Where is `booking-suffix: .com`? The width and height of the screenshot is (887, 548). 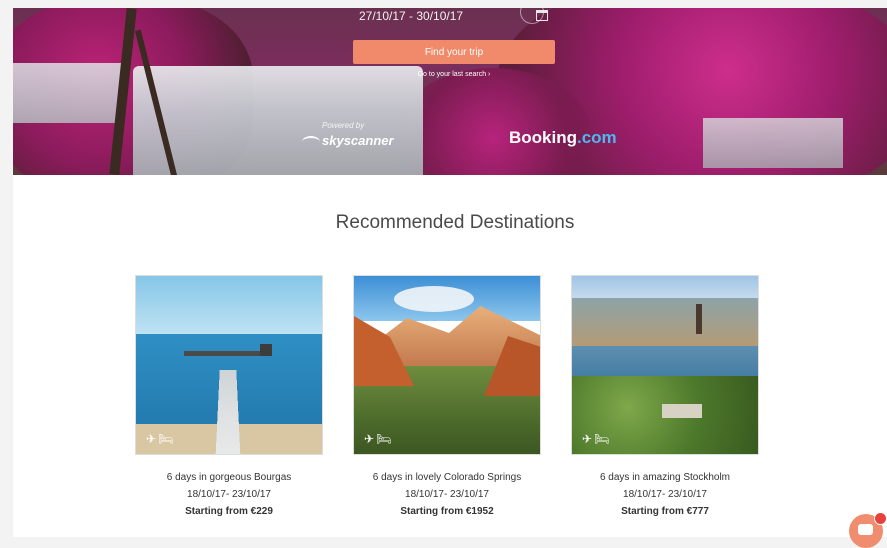 booking-suffix: .com is located at coordinates (597, 137).